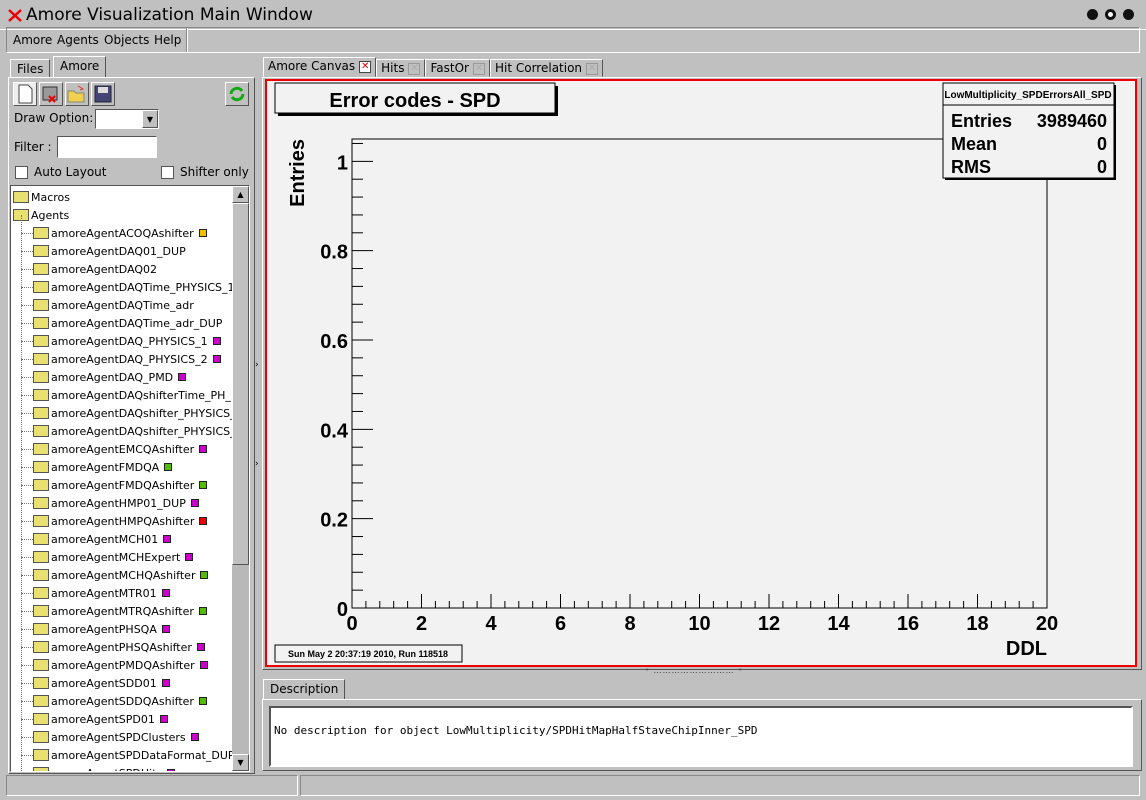  Describe the element at coordinates (107, 557) in the screenshot. I see `tree-item: amoreAgentMCHExpert` at that location.